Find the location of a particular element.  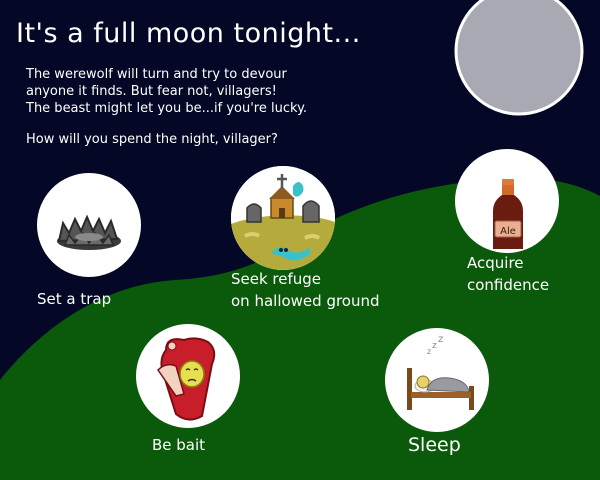

acquire-confidence-label-line1: Acquire is located at coordinates (495, 263).